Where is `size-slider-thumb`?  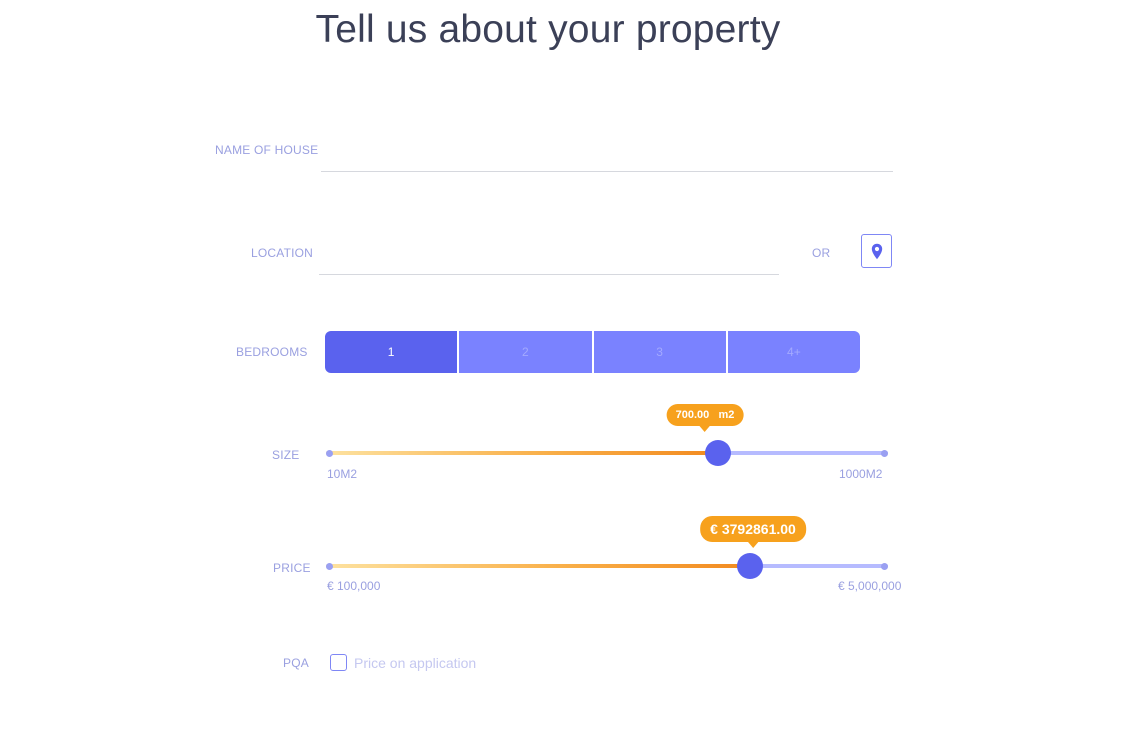 size-slider-thumb is located at coordinates (718, 453).